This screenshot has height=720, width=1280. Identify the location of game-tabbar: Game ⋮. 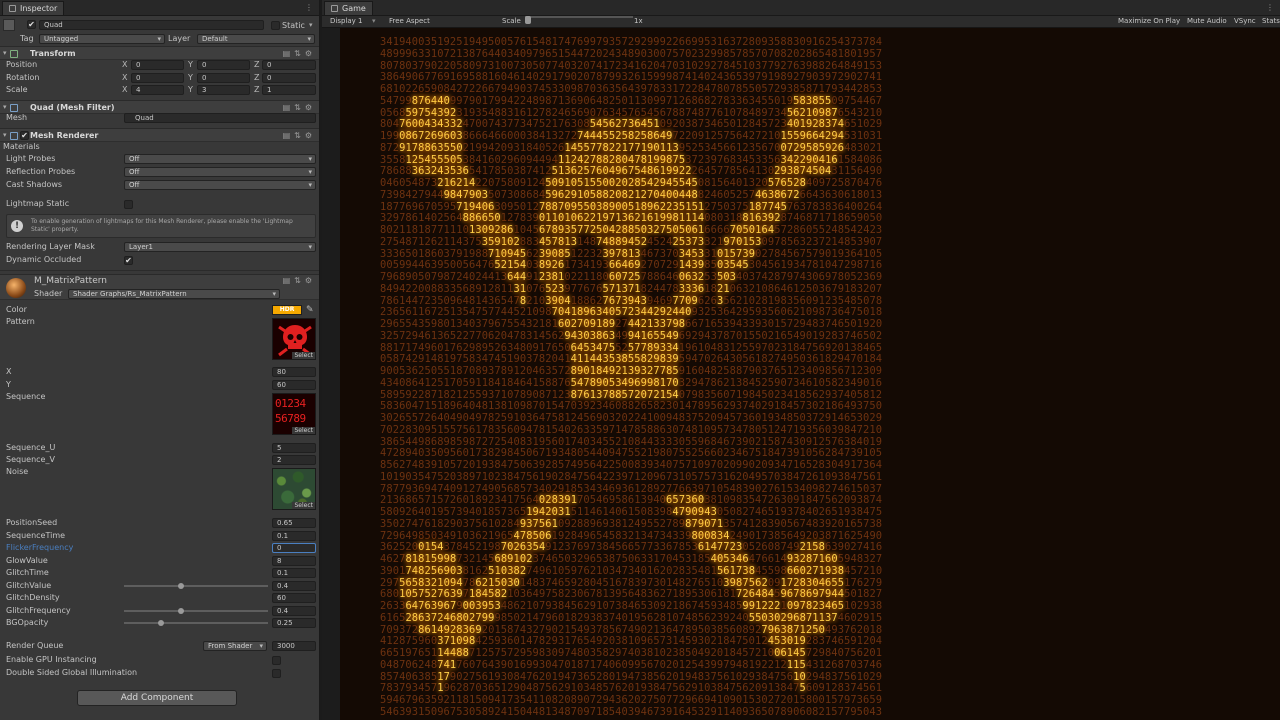
(801, 8).